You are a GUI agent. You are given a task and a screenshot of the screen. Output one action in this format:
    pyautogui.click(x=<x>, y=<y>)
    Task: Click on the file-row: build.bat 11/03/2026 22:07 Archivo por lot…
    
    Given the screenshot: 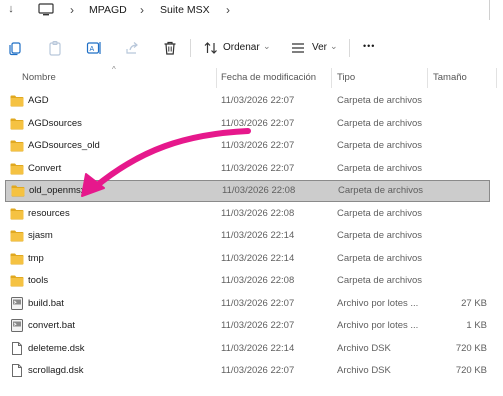 What is the action you would take?
    pyautogui.click(x=251, y=304)
    